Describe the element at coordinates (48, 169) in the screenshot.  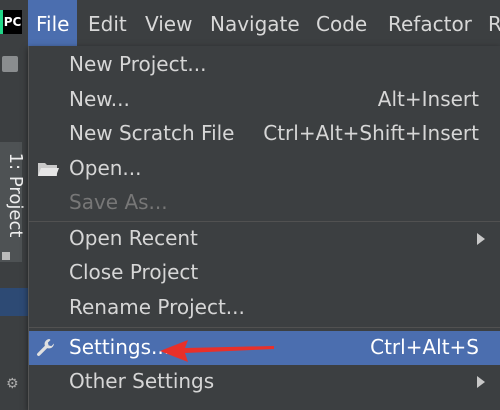
I see `folder-icon` at that location.